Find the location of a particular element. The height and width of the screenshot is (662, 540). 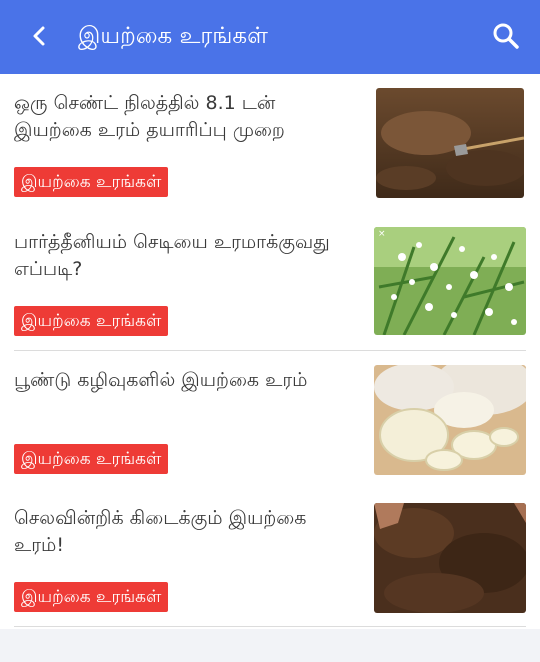

article-thumbnail-plant: × is located at coordinates (450, 281).